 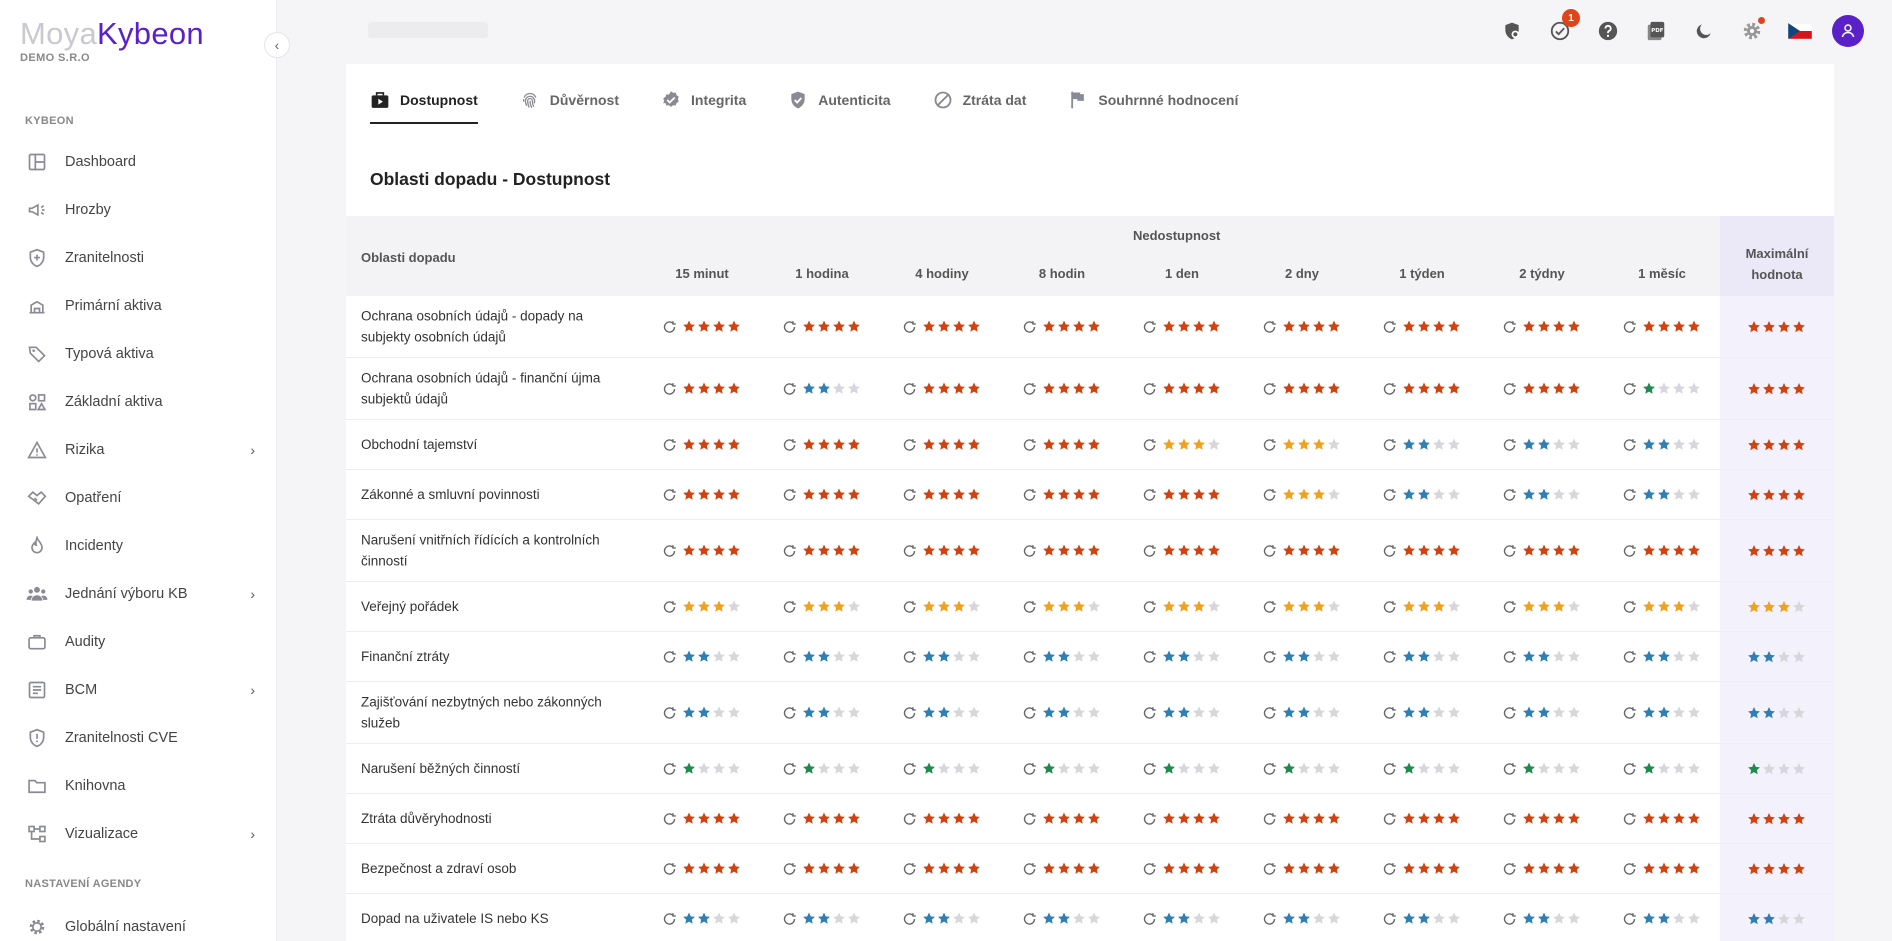 I want to click on sidebar-item-5: Základní aktiva, so click(x=138, y=402).